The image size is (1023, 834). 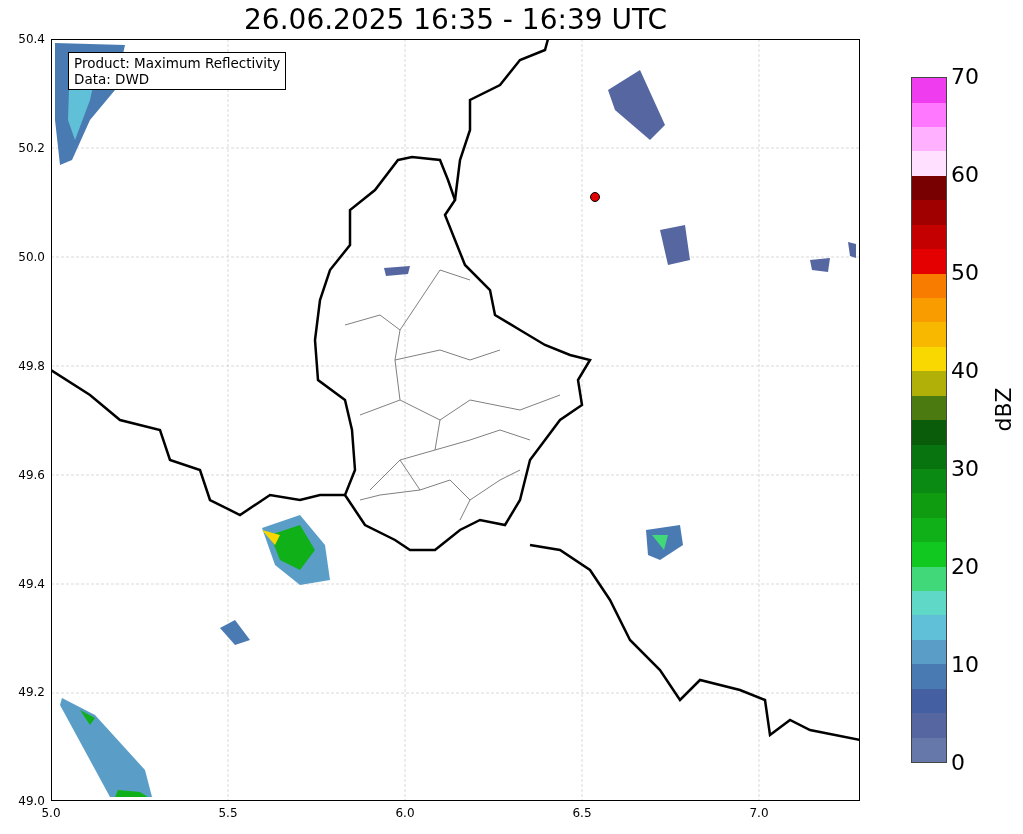 What do you see at coordinates (405, 813) in the screenshot?
I see `longitude-tick-label: 6.0` at bounding box center [405, 813].